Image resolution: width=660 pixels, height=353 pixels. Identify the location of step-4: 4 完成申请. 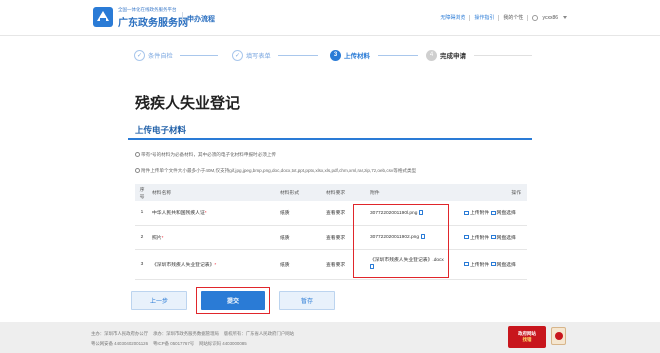
(446, 55).